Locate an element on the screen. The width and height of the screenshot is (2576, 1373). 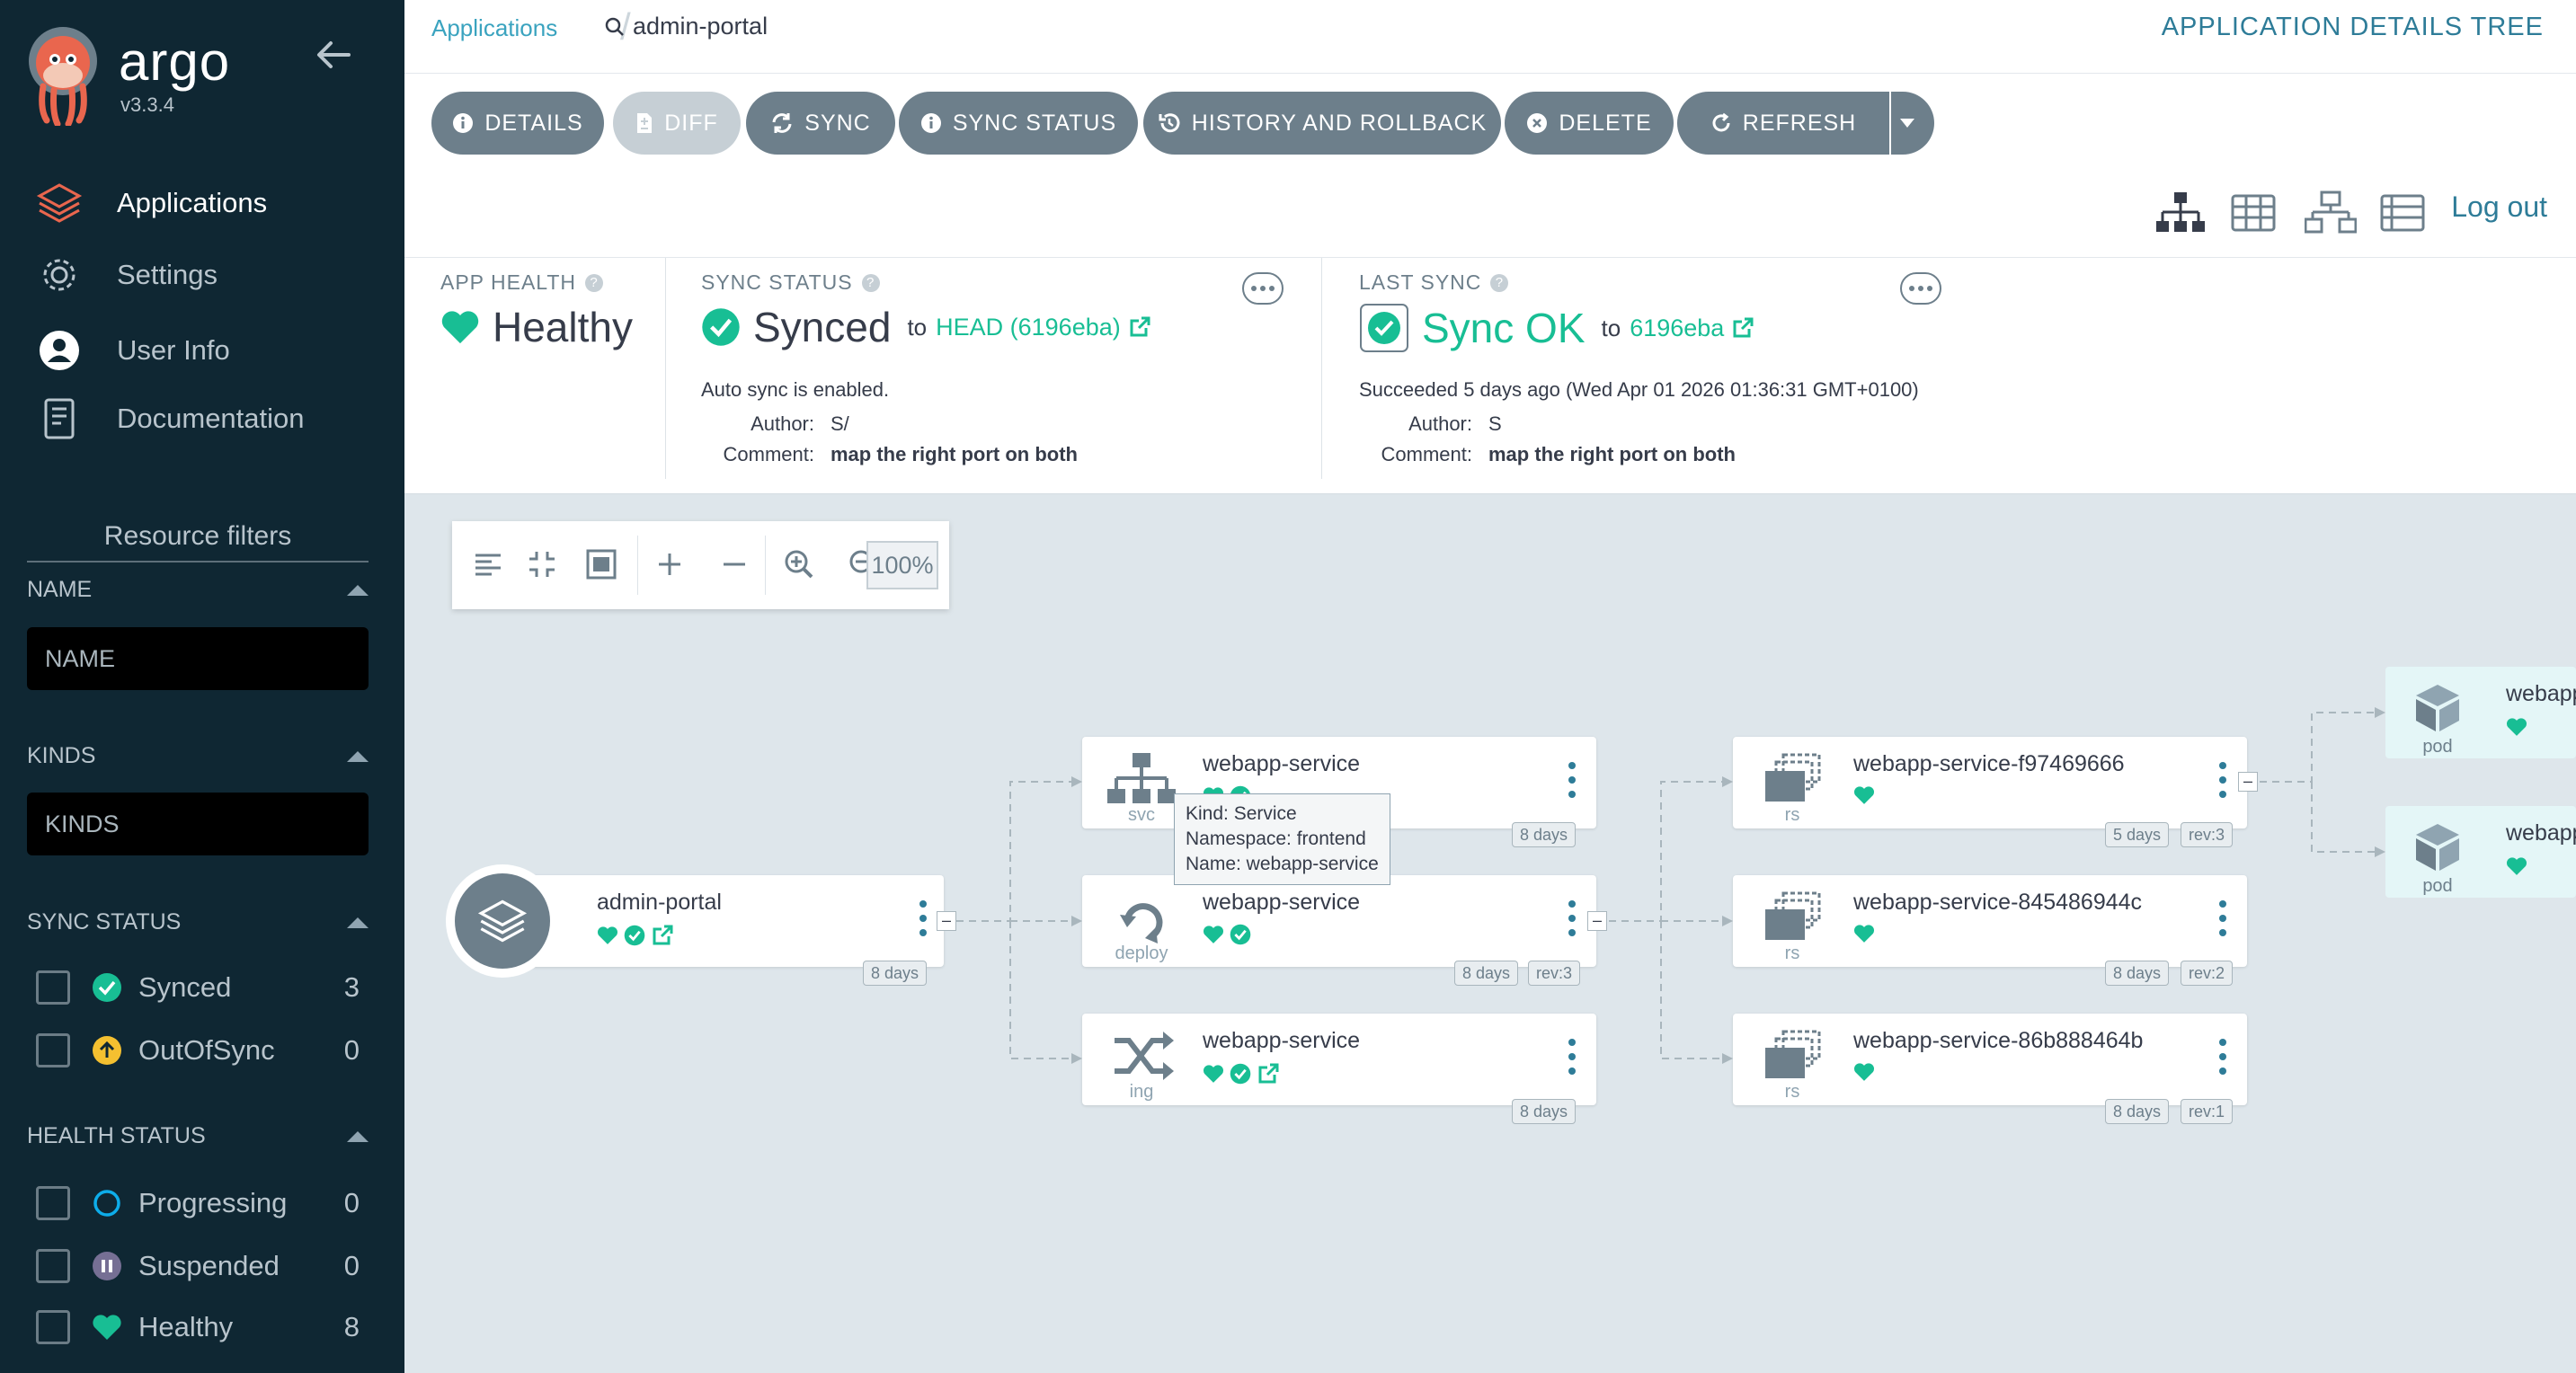
pods-grid-view-icon is located at coordinates (2253, 212).